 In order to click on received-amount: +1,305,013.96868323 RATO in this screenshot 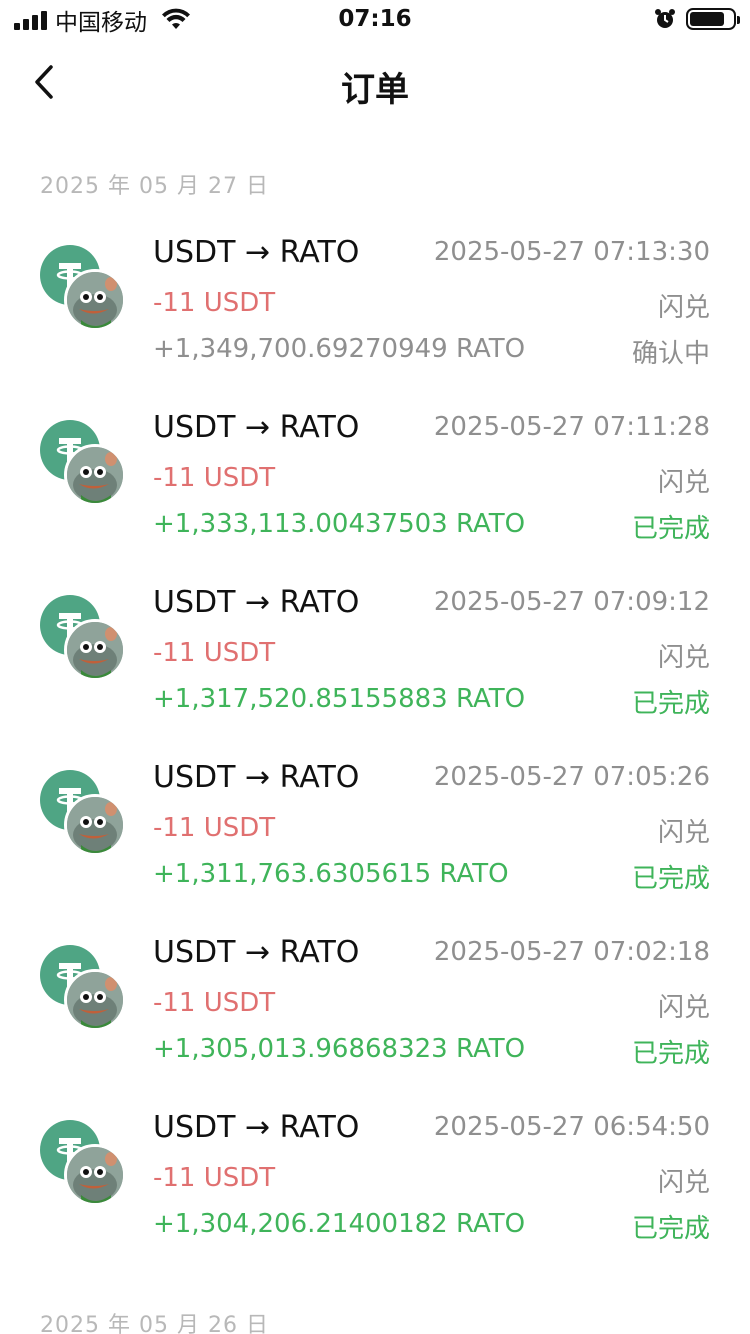, I will do `click(339, 1049)`.